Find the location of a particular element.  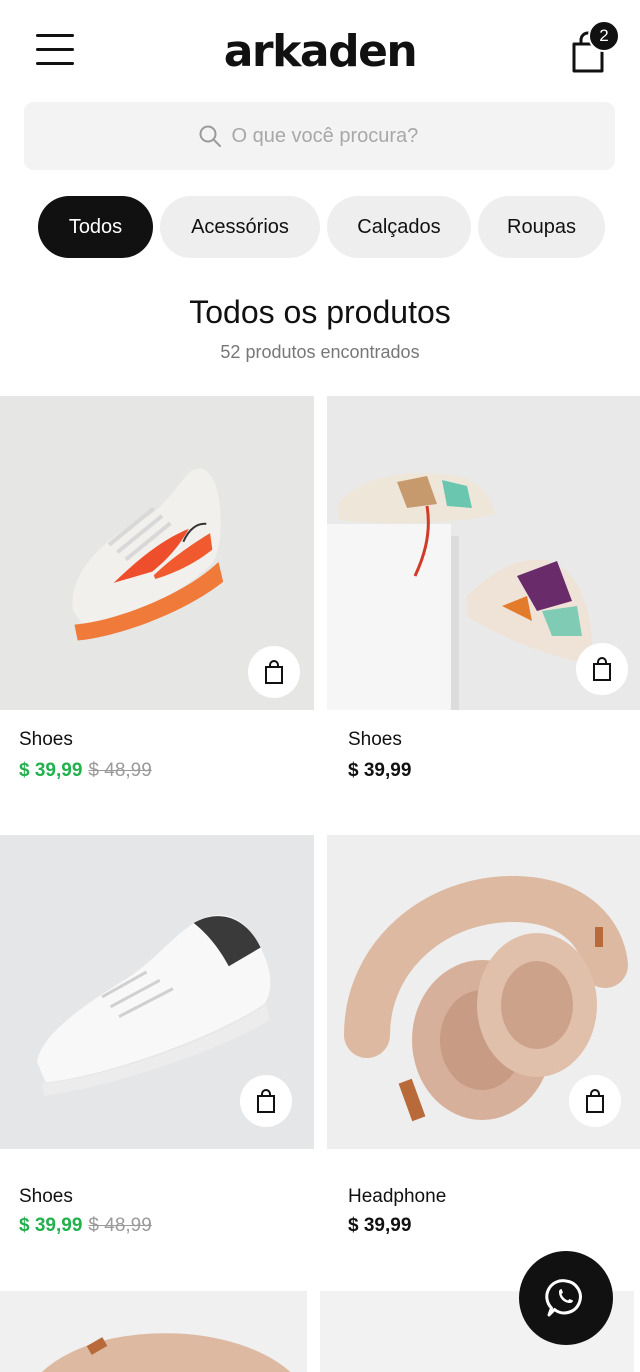

cart-button: 2 is located at coordinates (594, 50).